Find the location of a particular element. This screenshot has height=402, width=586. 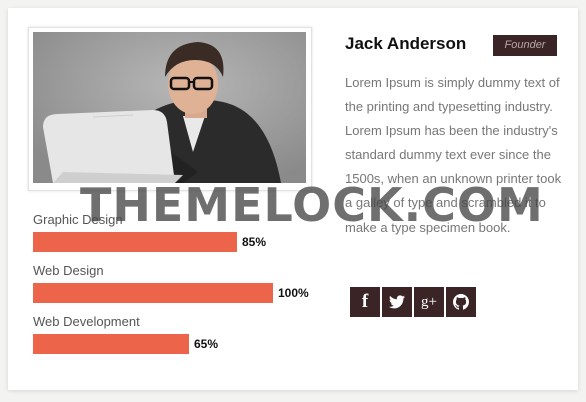

twitter-button is located at coordinates (397, 302).